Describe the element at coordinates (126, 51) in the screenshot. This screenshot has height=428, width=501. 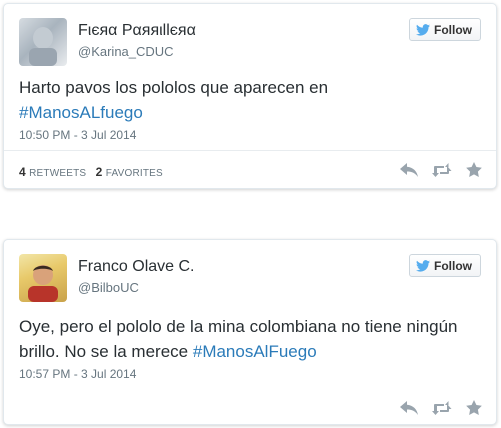
I see `user-handle: @Karina_CDUC` at that location.